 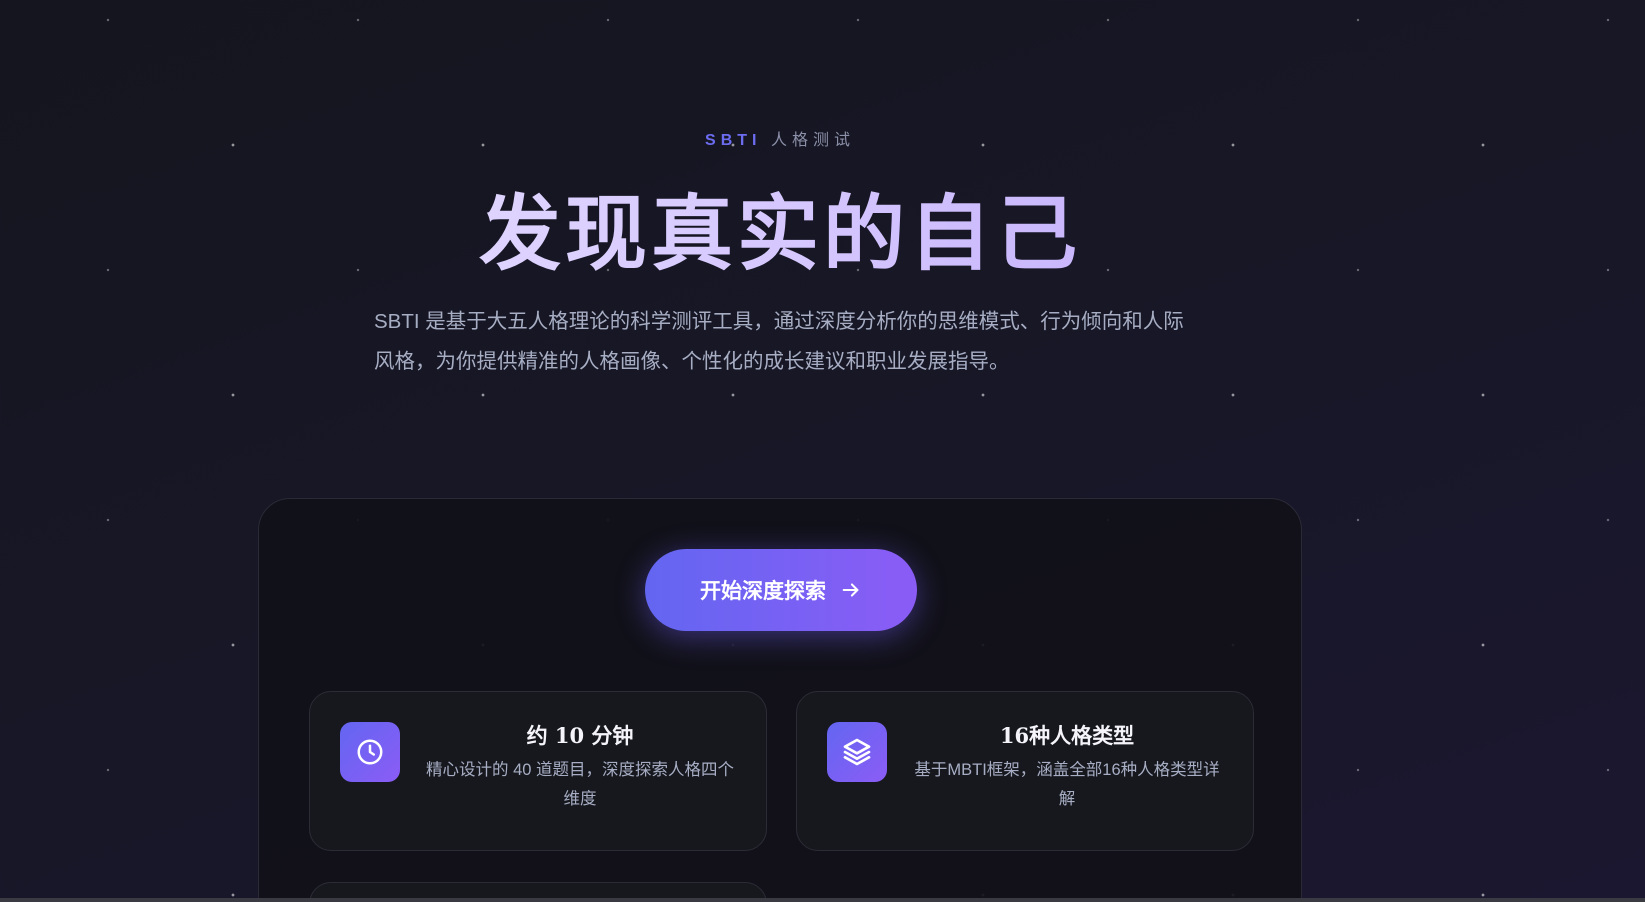 I want to click on arrow-right-icon, so click(x=850, y=590).